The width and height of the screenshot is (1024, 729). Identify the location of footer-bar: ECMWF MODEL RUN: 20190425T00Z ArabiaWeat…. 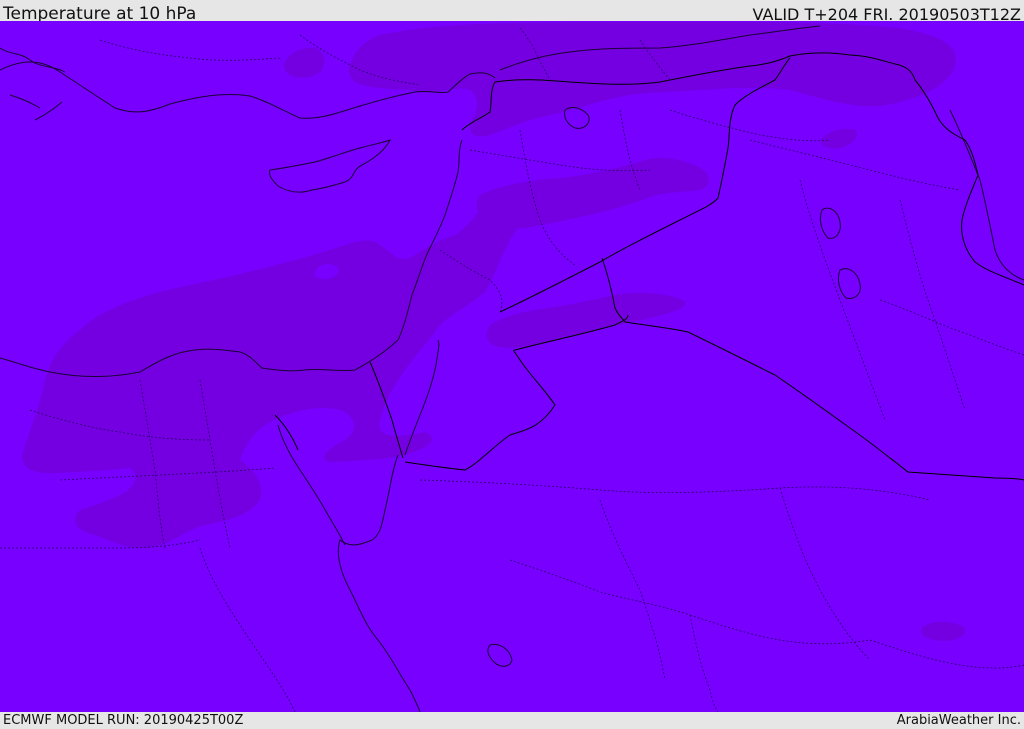
(512, 720).